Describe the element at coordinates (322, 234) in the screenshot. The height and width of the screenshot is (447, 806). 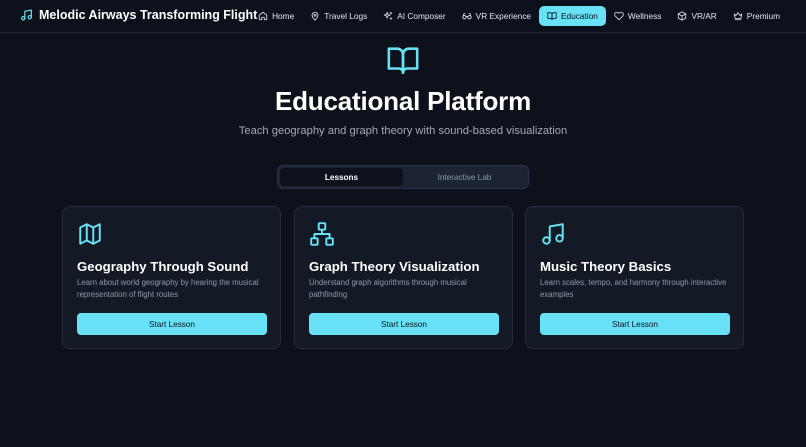
I see `network-icon` at that location.